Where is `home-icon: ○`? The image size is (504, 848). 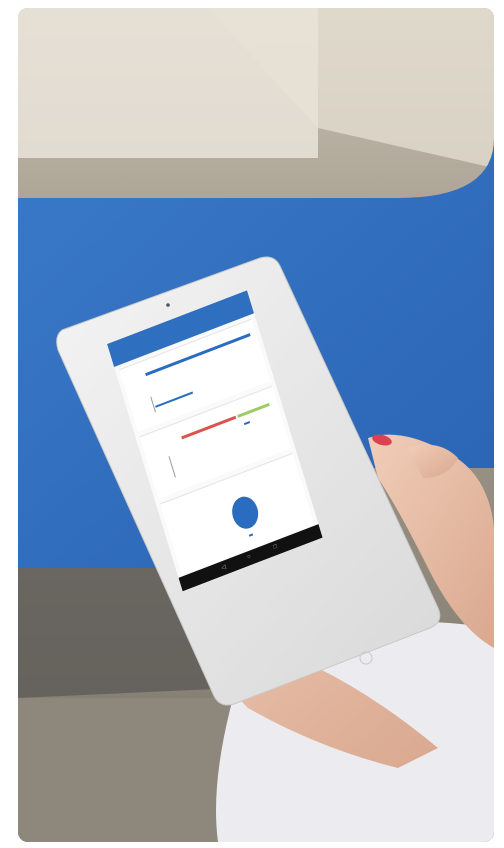 home-icon: ○ is located at coordinates (249, 557).